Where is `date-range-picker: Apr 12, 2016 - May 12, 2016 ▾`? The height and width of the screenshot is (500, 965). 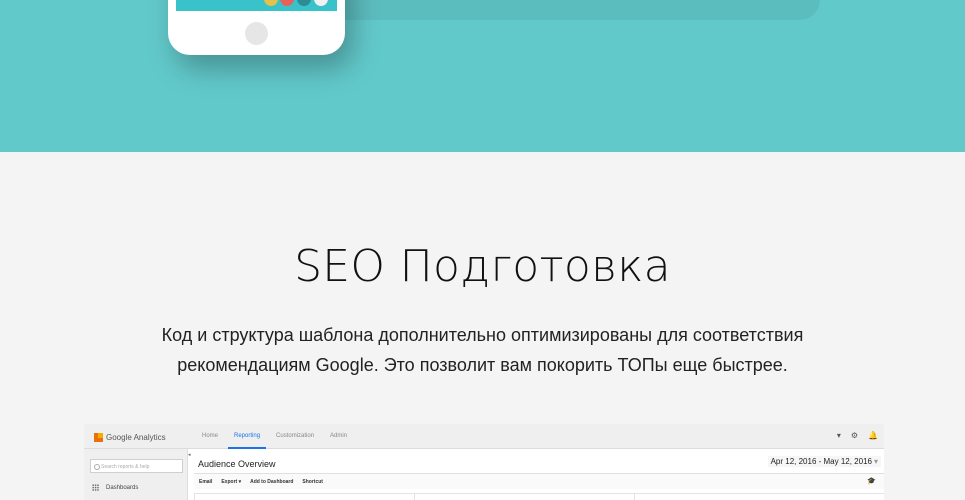 date-range-picker: Apr 12, 2016 - May 12, 2016 ▾ is located at coordinates (824, 461).